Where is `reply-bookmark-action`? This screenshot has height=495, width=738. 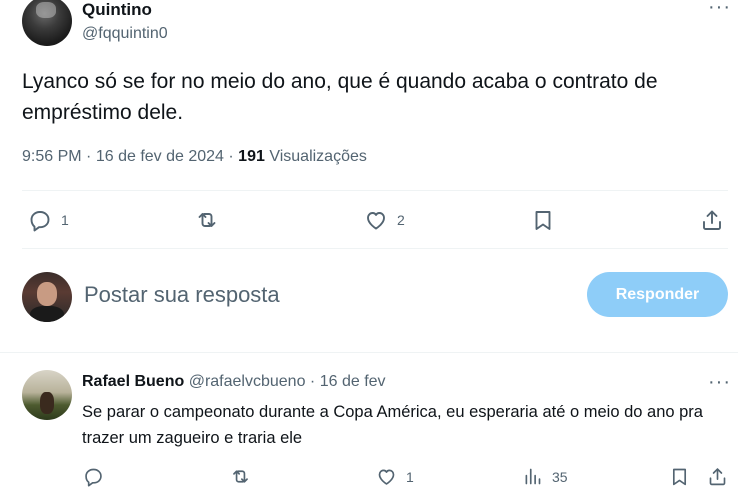 reply-bookmark-action is located at coordinates (679, 476).